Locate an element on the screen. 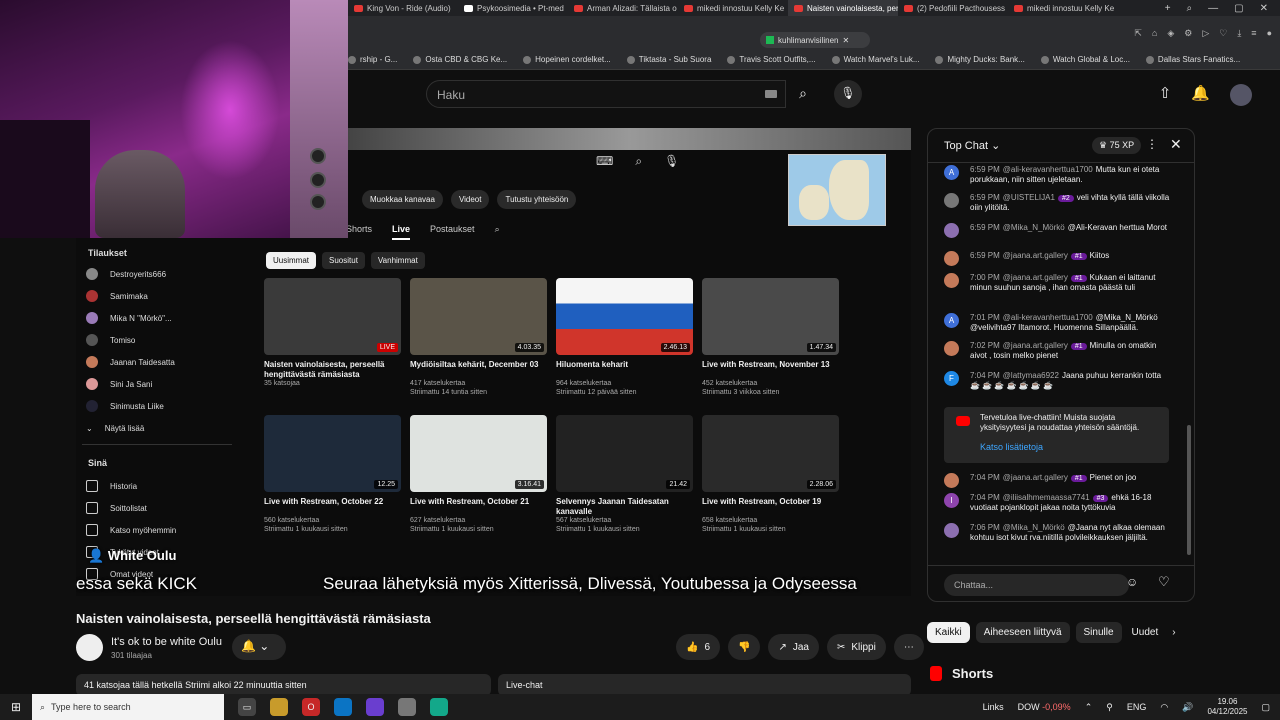 Image resolution: width=1280 pixels, height=720 pixels. task-view-icon: ▭ is located at coordinates (247, 707).